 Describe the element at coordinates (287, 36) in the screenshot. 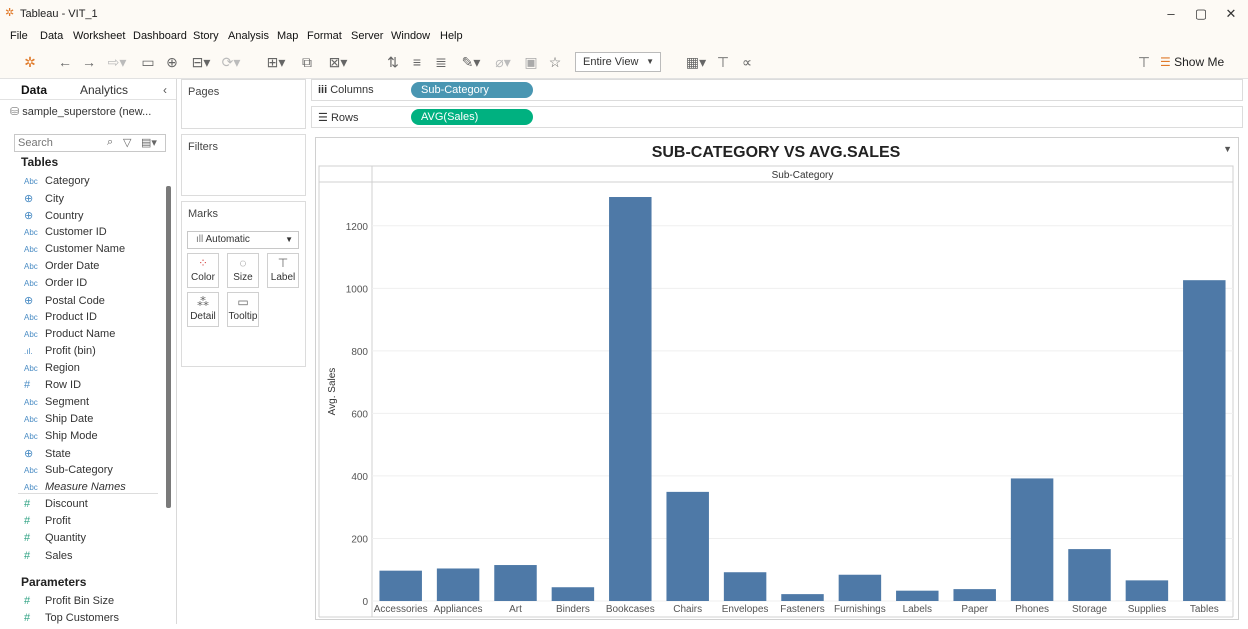

I see `menu-map: Map` at that location.